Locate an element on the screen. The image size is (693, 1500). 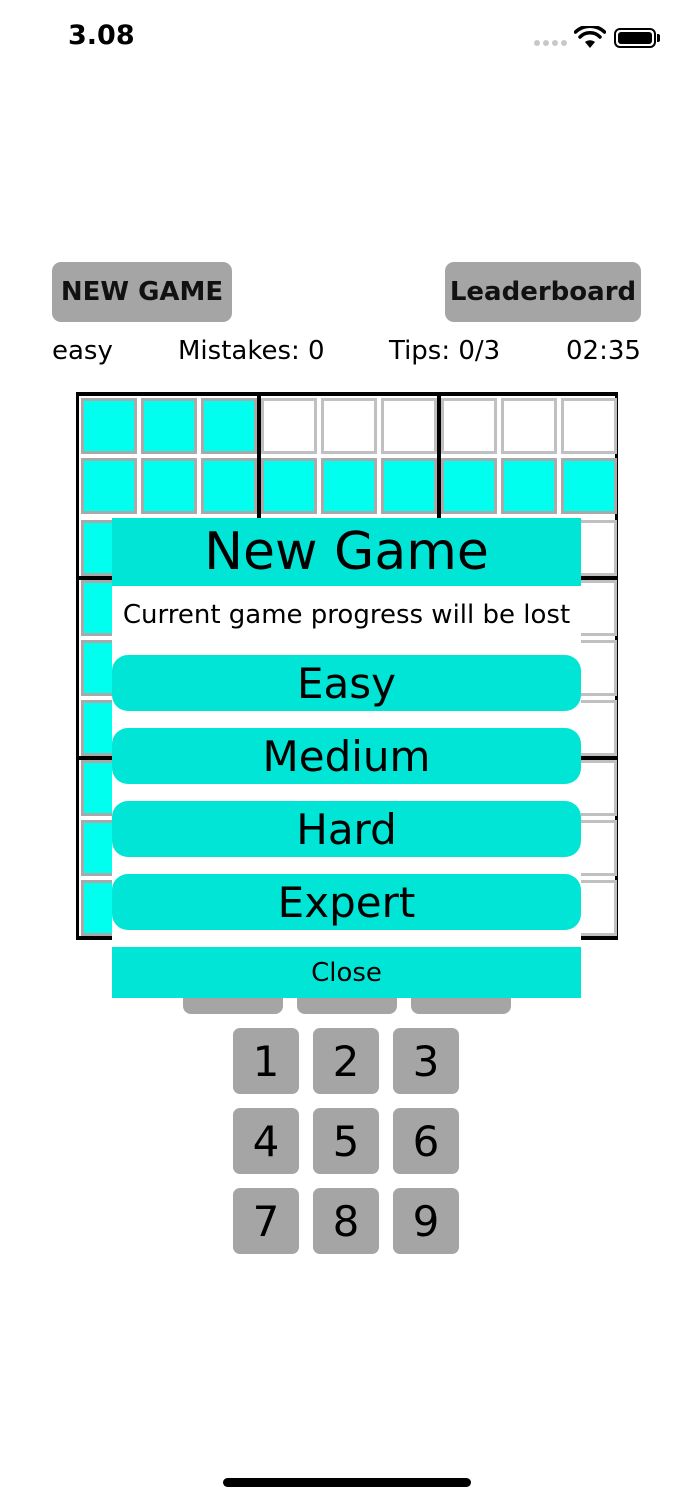
keypad-key-3: 3 is located at coordinates (426, 1061).